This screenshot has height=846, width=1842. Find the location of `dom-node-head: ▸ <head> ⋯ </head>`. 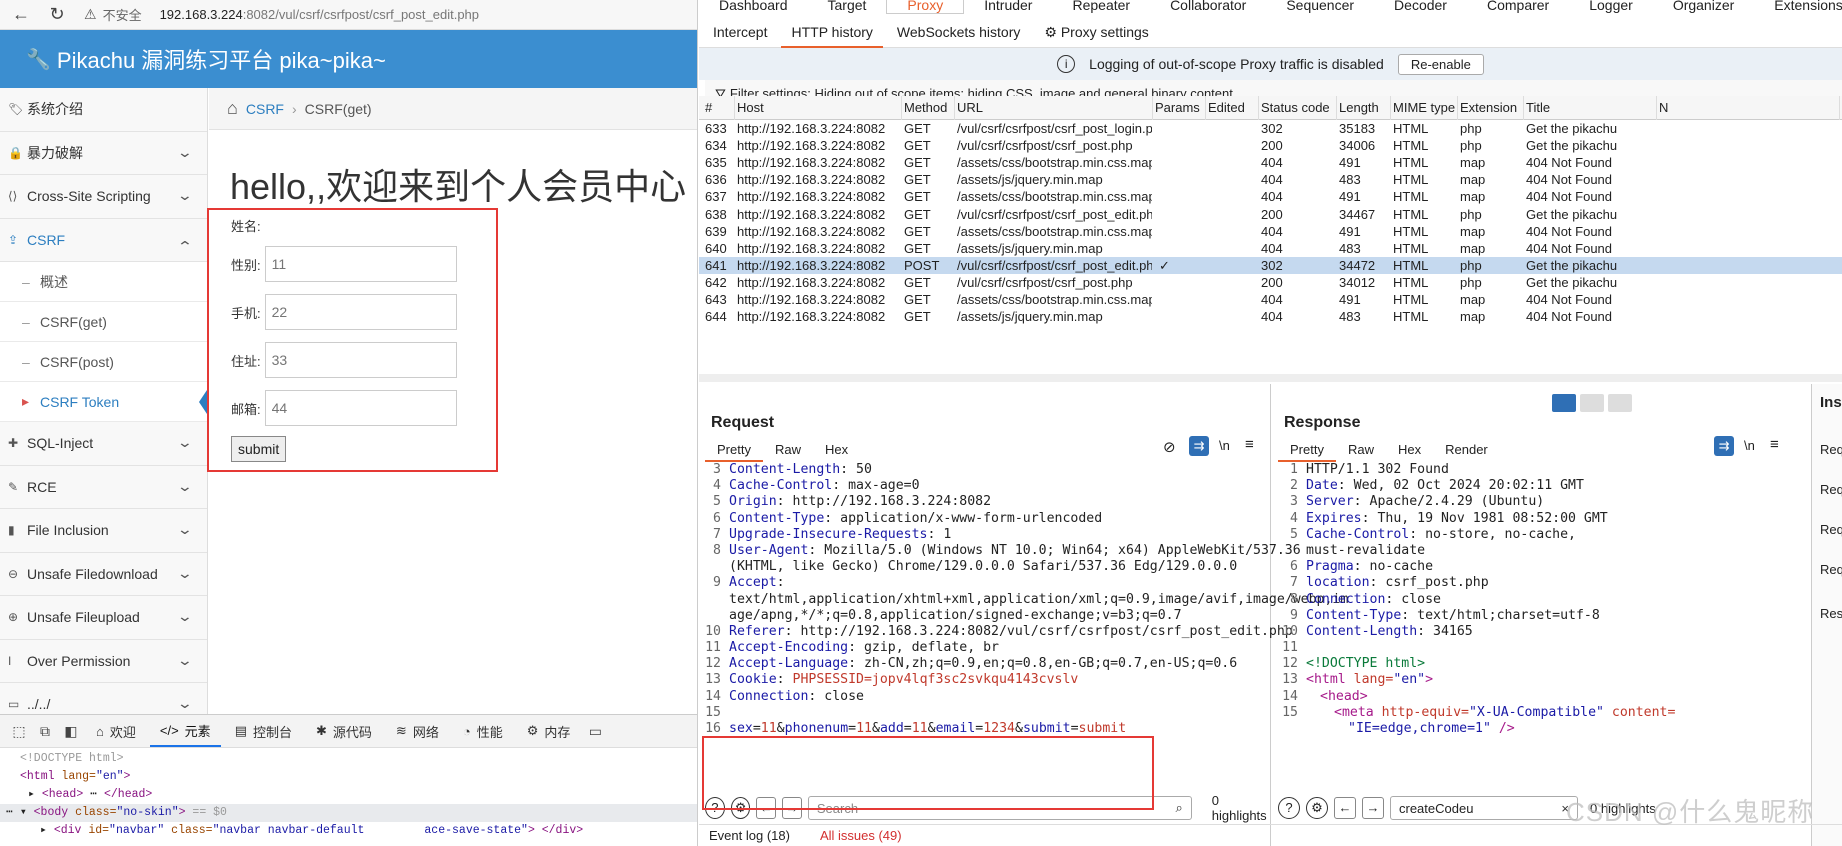

dom-node-head: ▸ <head> ⋯ </head> is located at coordinates (348, 795).